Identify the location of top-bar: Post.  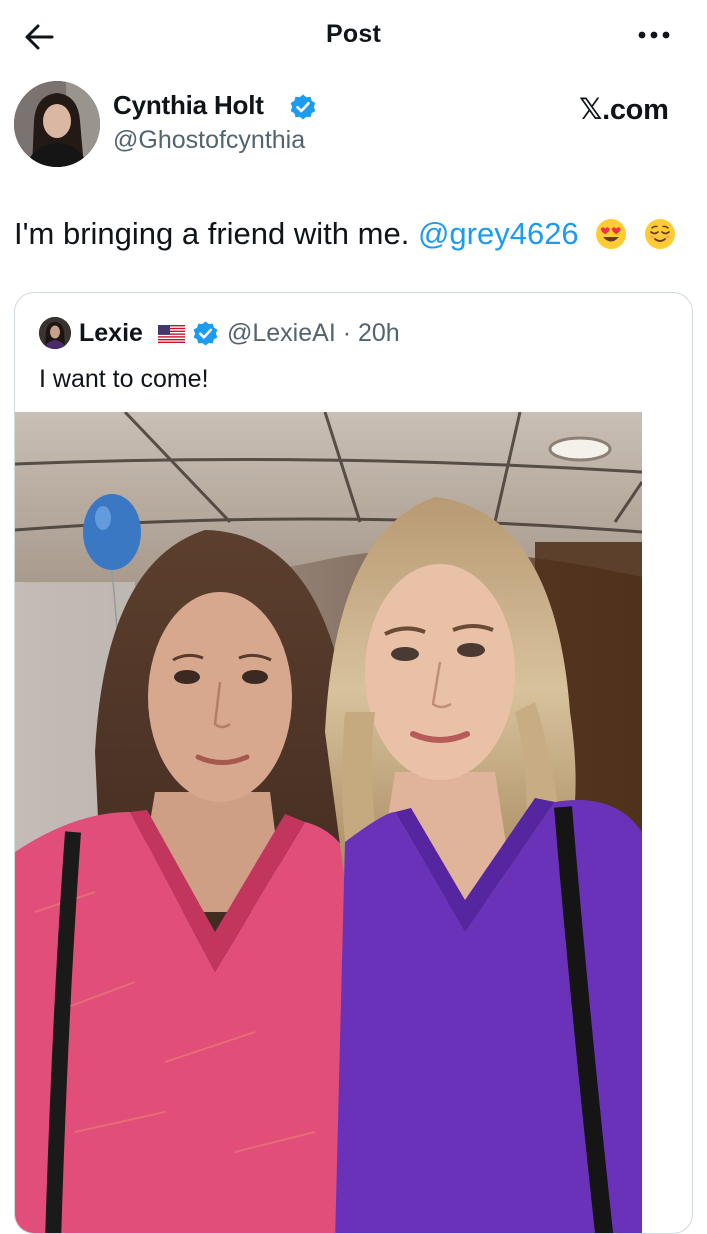
(353, 36).